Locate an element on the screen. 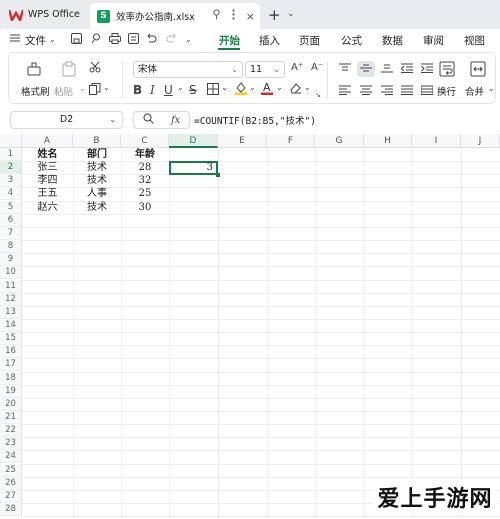  row-header-12: 12 is located at coordinates (11, 299).